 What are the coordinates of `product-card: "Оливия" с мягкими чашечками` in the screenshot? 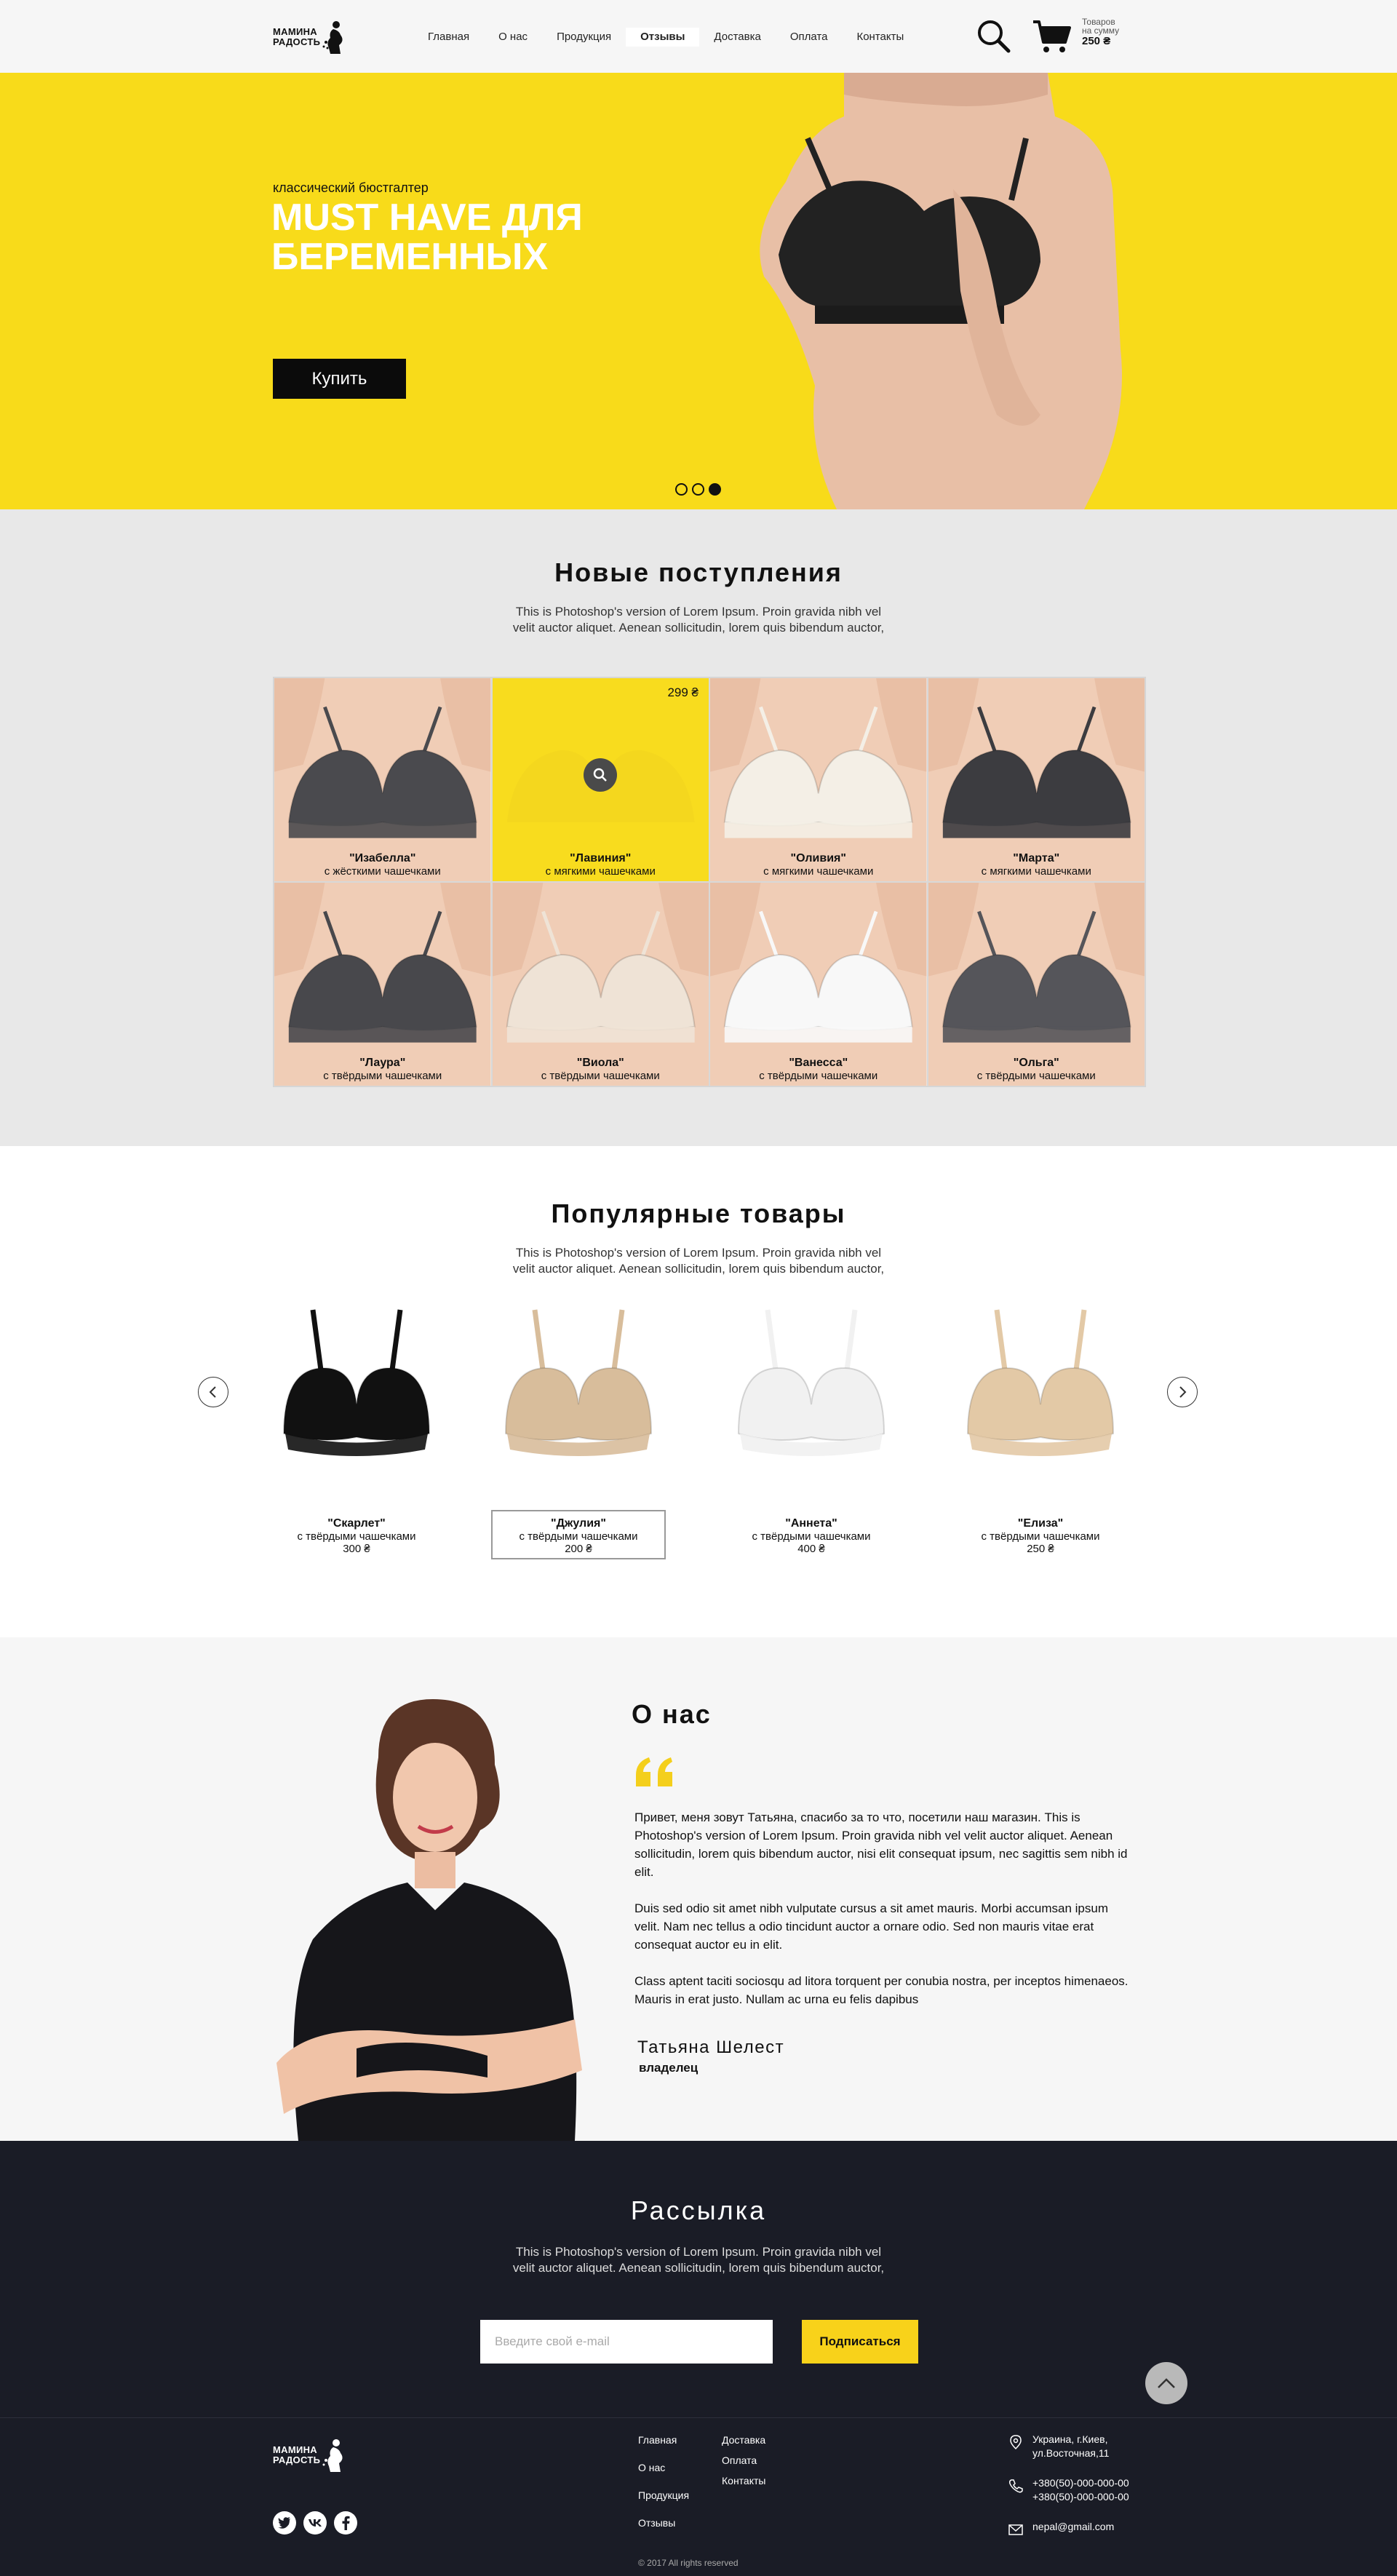 It's located at (819, 779).